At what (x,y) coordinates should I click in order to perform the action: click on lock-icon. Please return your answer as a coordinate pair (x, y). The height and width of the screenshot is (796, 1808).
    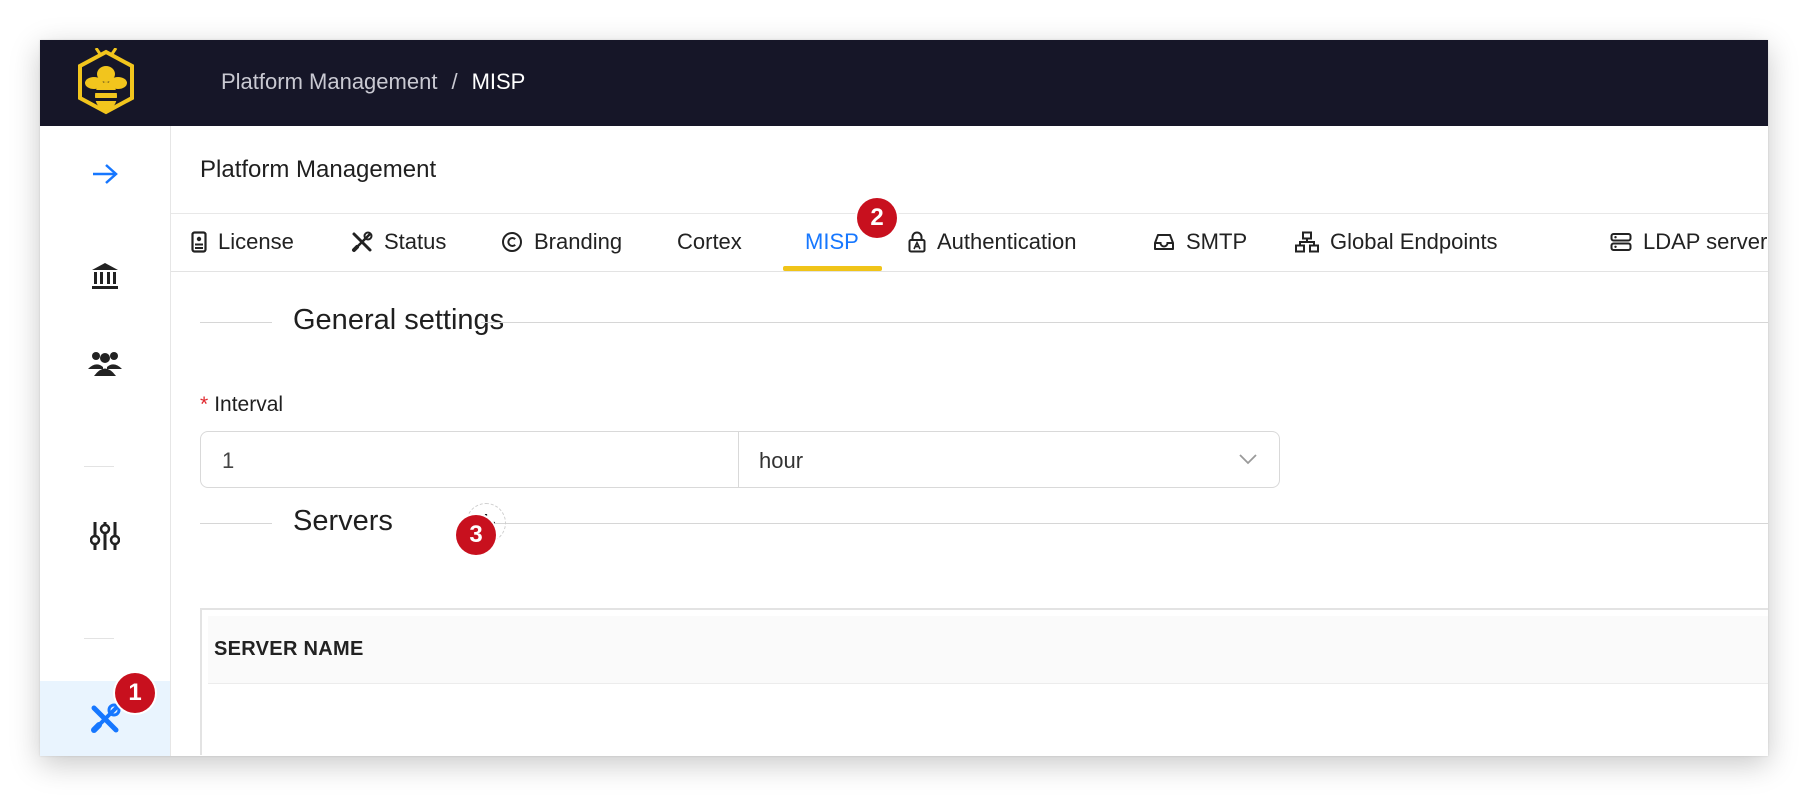
    Looking at the image, I should click on (917, 241).